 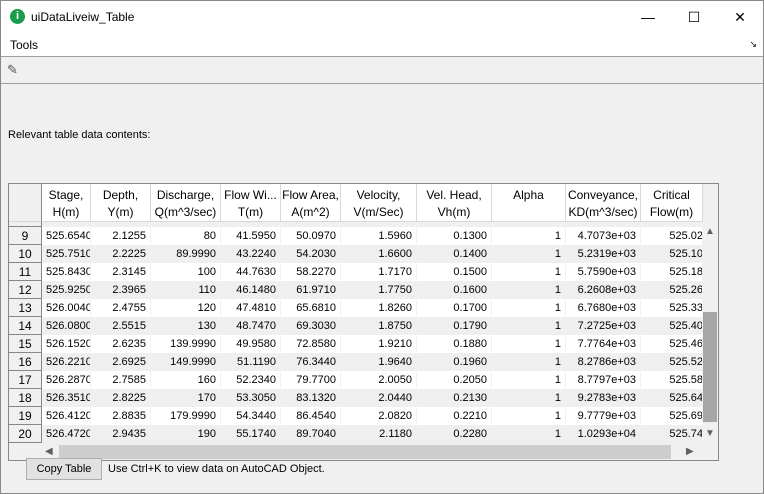 I want to click on vertical-scrollbar: ▲ ▼, so click(x=710, y=333).